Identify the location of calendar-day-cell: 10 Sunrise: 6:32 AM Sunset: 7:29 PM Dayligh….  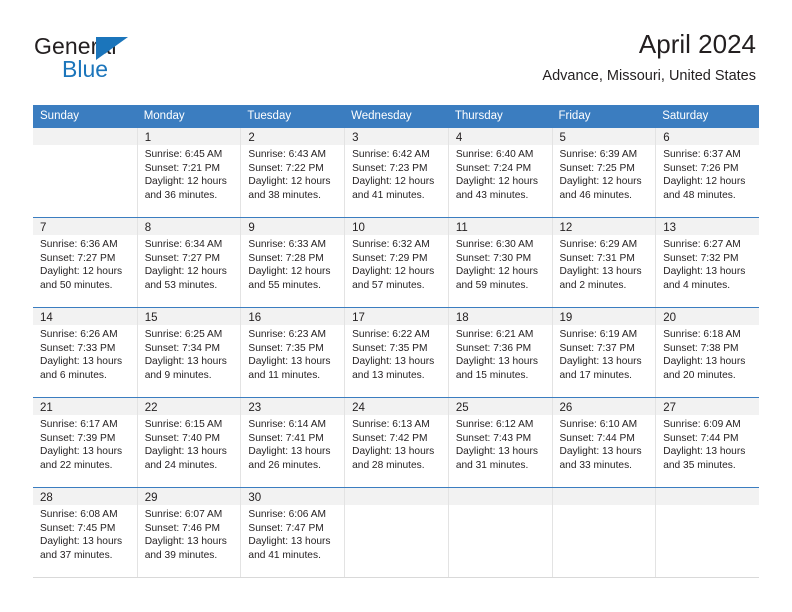
(396, 262).